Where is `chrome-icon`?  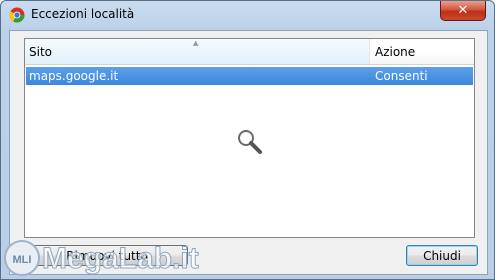 chrome-icon is located at coordinates (17, 15).